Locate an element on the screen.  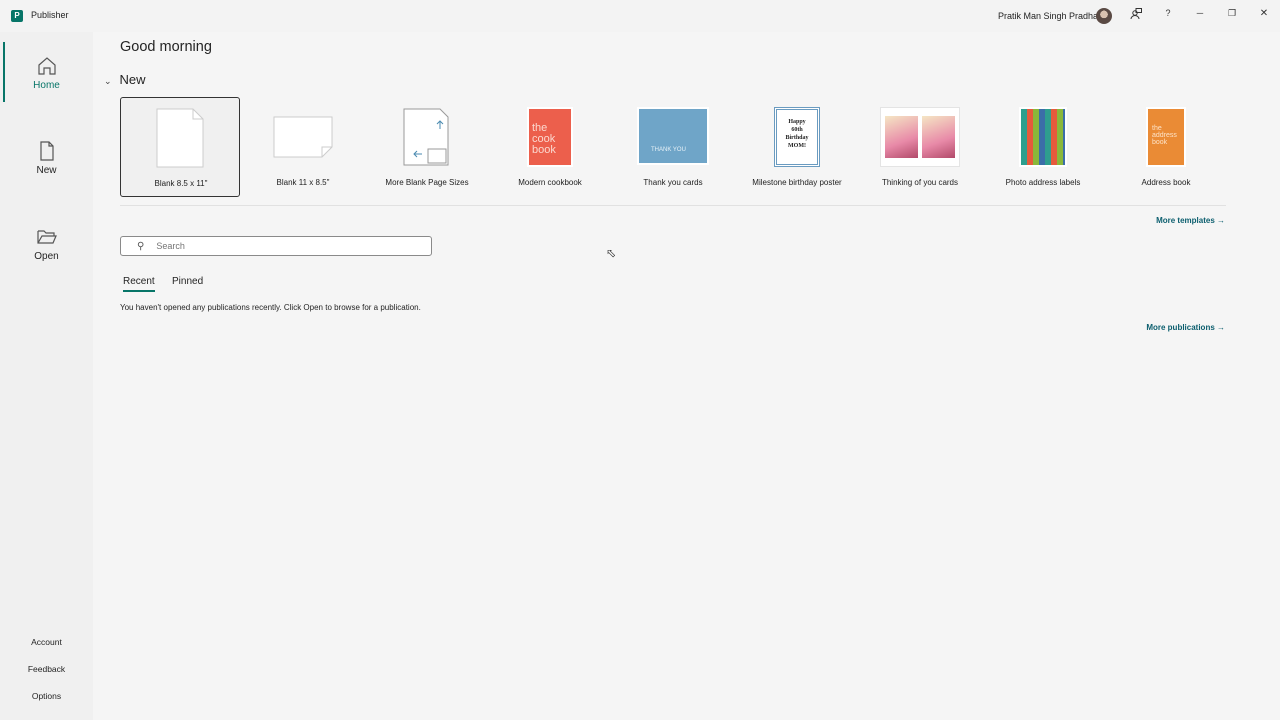
sidebar-item-label: Home is located at coordinates (46, 85).